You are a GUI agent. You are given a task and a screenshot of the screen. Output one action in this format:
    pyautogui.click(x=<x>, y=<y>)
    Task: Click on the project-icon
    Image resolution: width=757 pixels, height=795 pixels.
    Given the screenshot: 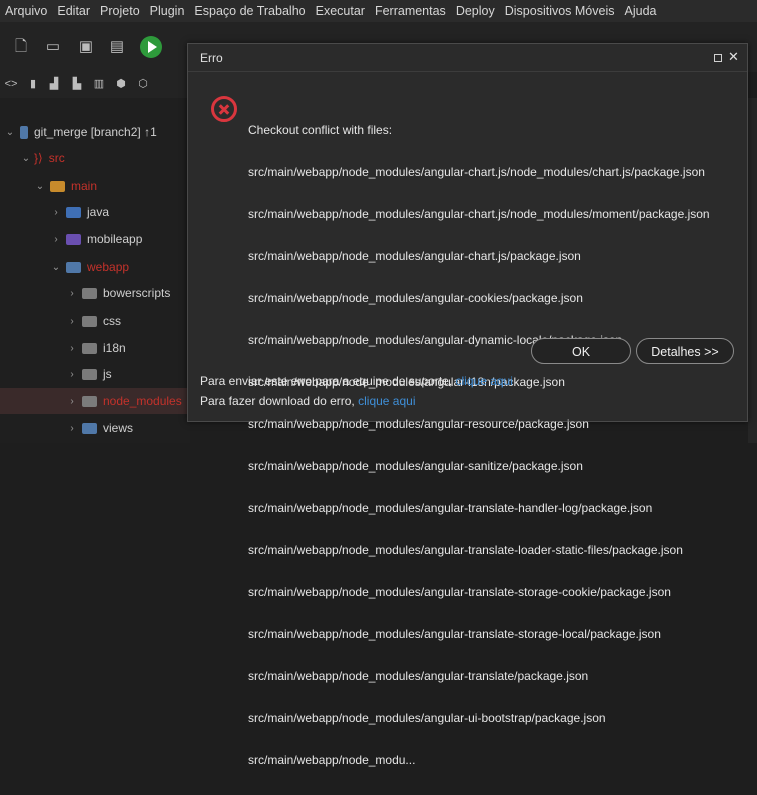 What is the action you would take?
    pyautogui.click(x=24, y=132)
    